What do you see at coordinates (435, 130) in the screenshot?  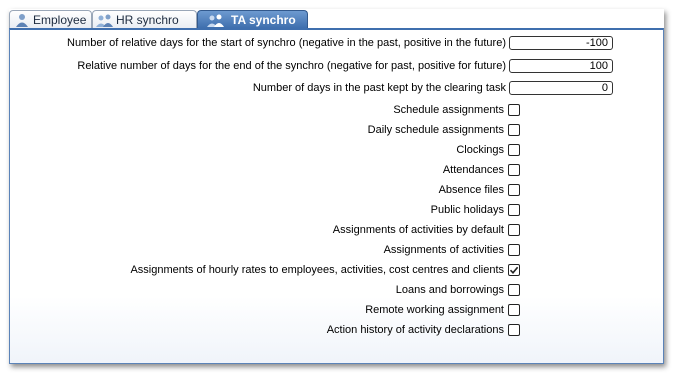 I see `option-label: Daily schedule assignments` at bounding box center [435, 130].